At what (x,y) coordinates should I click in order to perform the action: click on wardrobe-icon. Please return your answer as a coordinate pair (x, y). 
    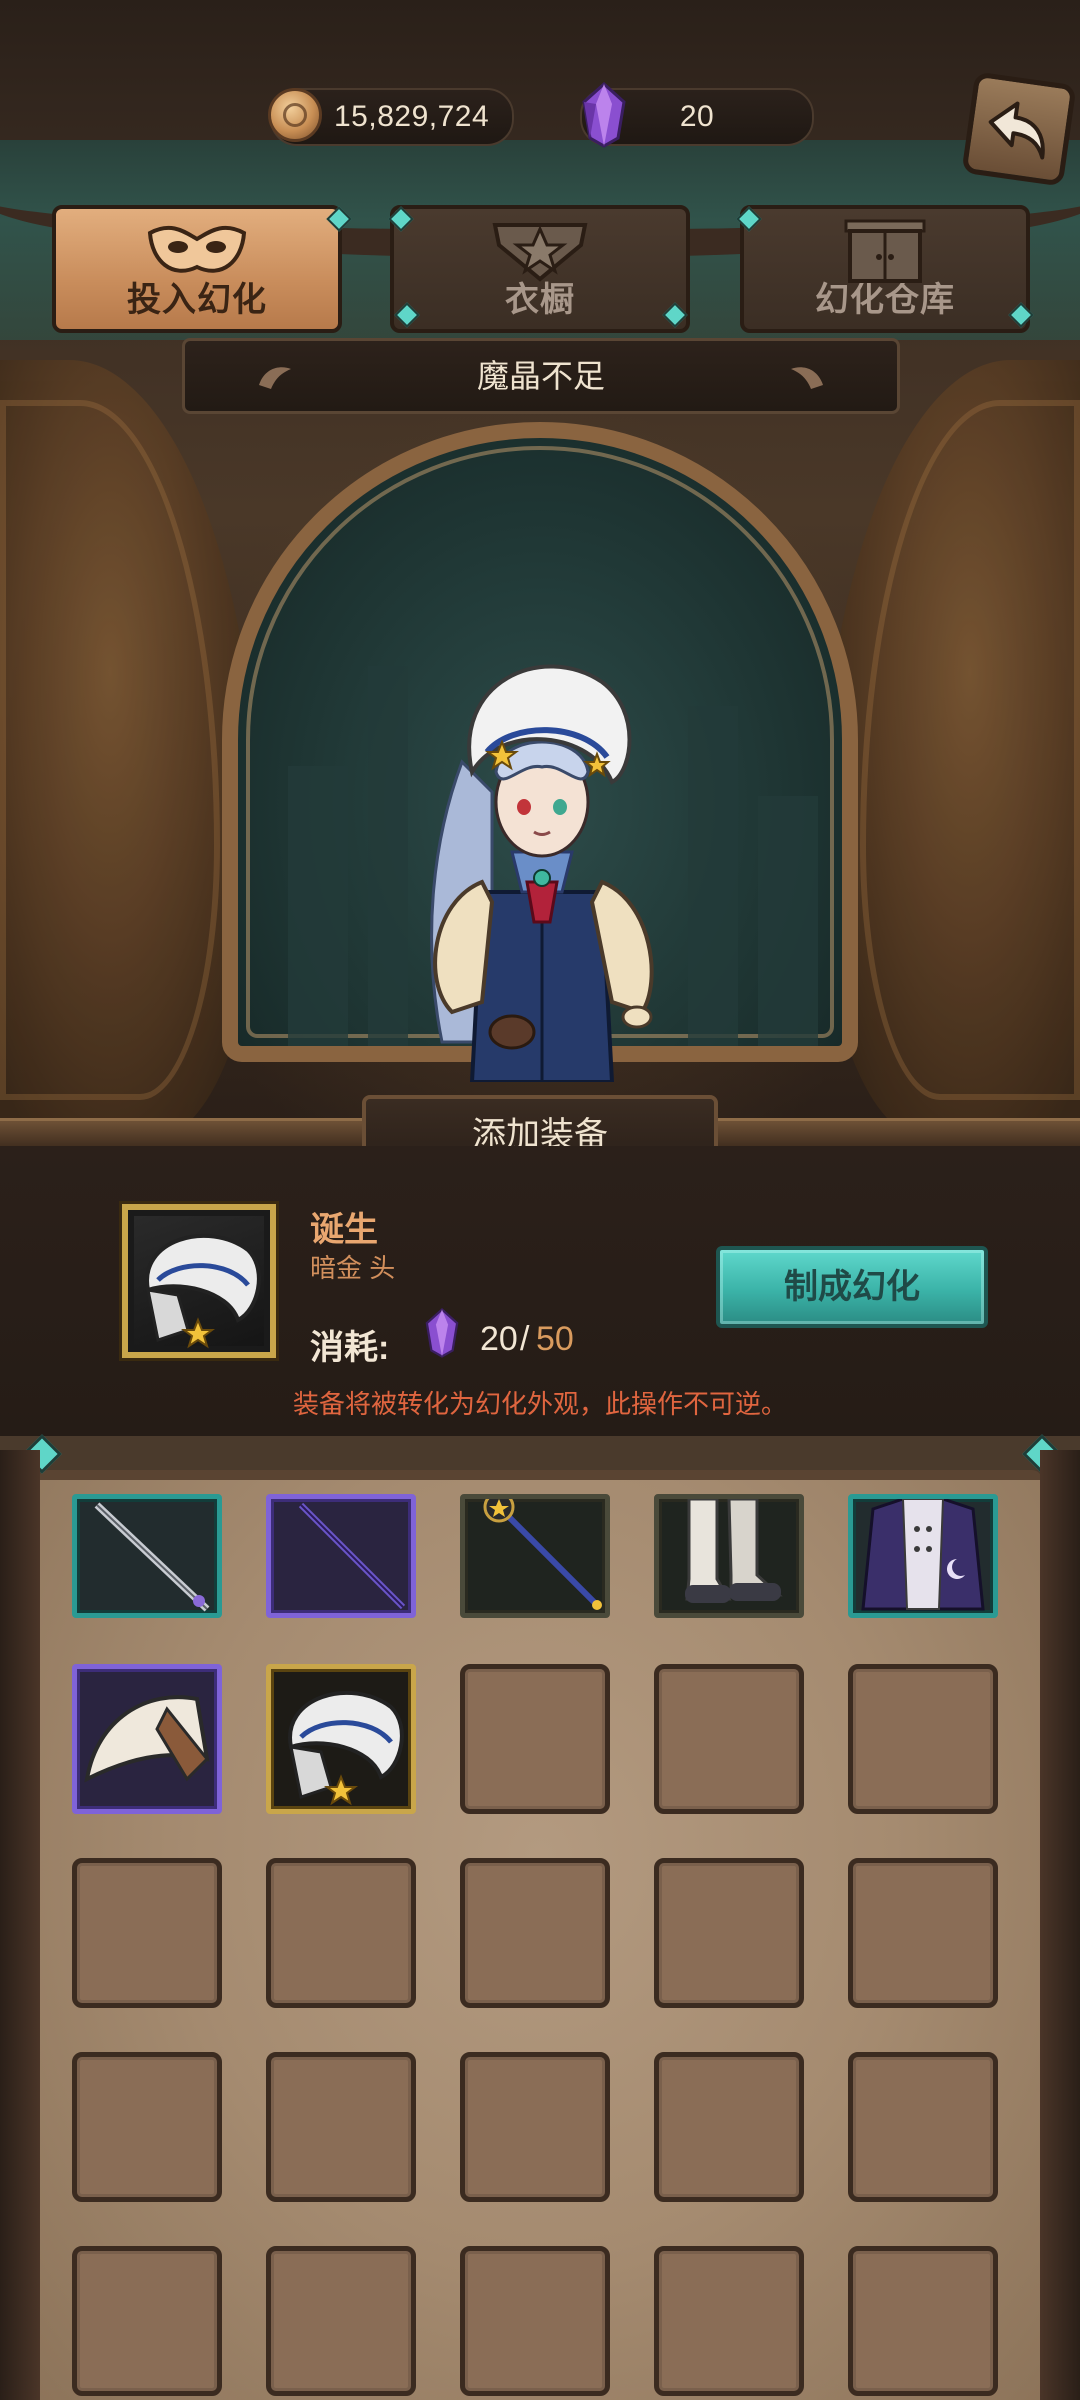
    Looking at the image, I should click on (540, 252).